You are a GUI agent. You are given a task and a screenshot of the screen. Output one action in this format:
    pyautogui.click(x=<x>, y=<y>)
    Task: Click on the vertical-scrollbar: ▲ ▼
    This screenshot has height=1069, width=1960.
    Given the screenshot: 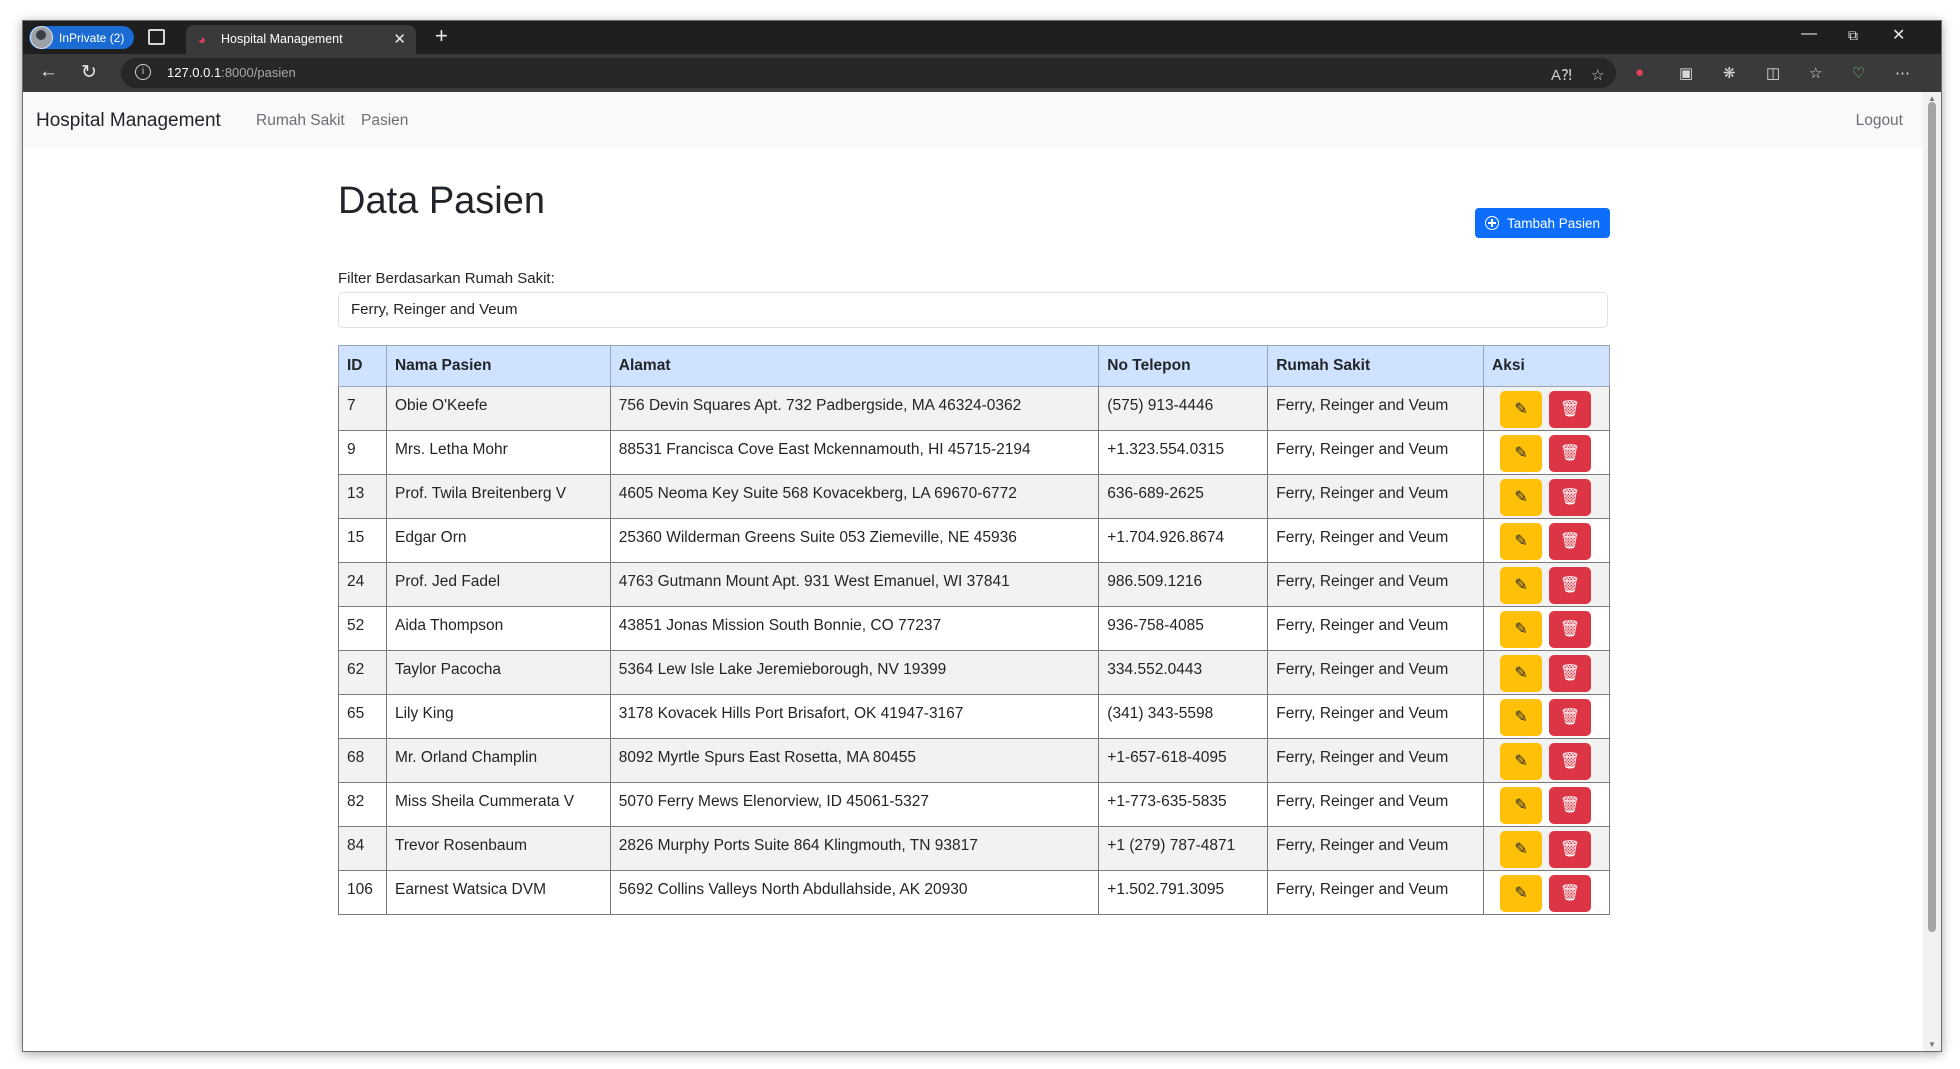 What is the action you would take?
    pyautogui.click(x=1932, y=571)
    